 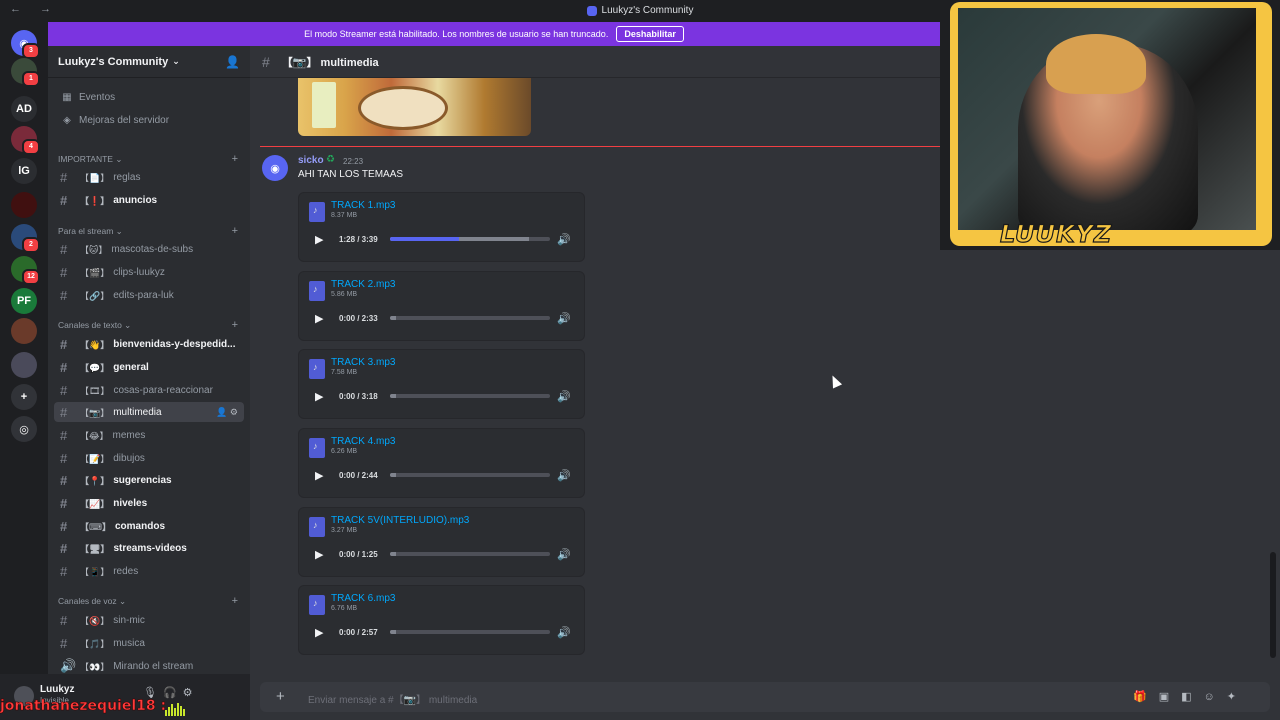 I want to click on discord-home-icon: ◉3, so click(x=25, y=44).